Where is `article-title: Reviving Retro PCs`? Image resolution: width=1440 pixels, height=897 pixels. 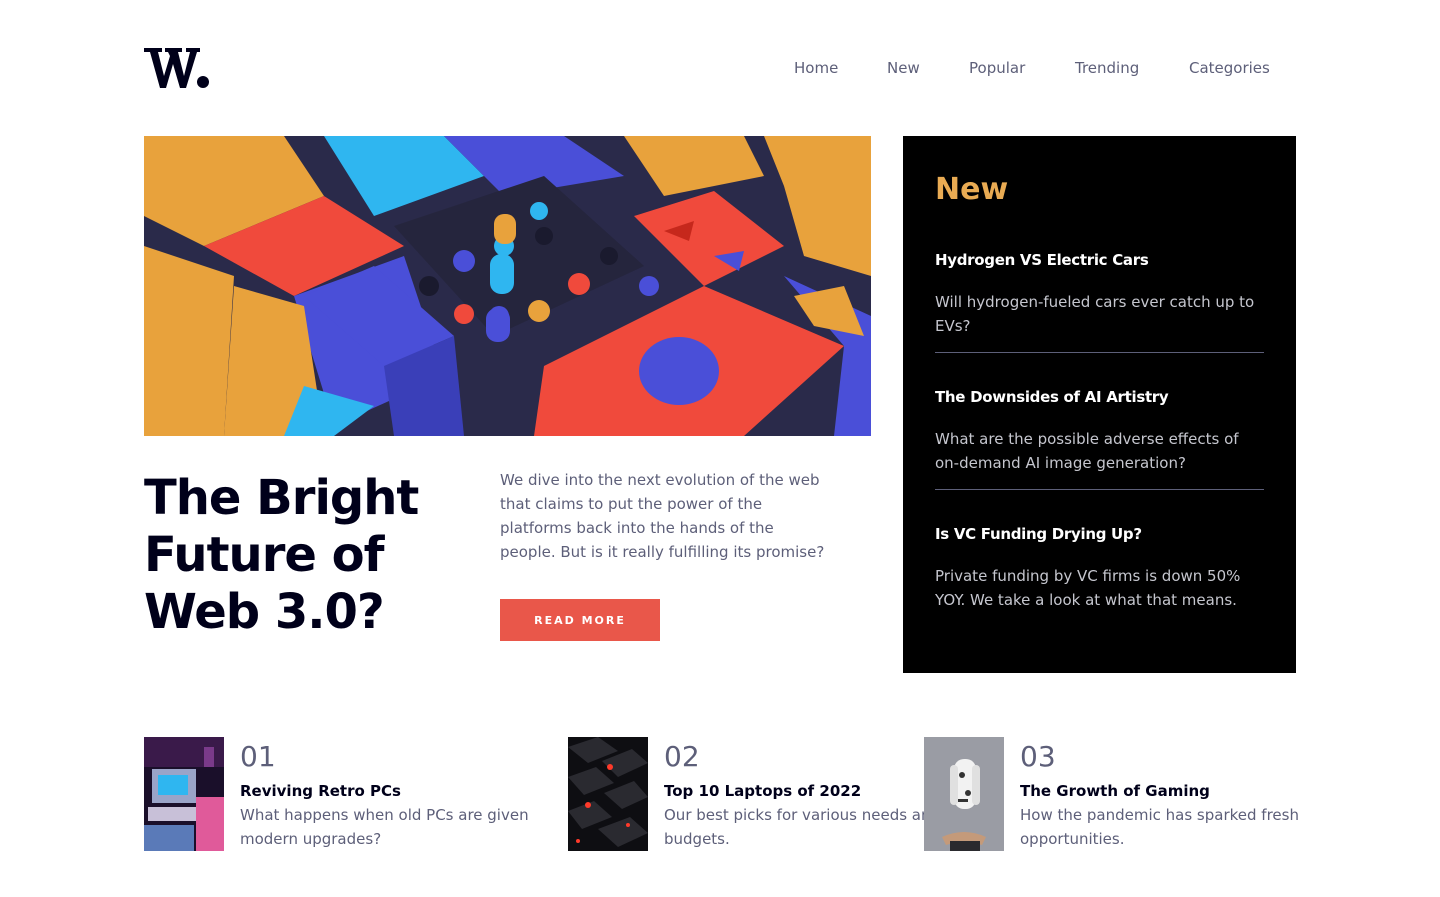
article-title: Reviving Retro PCs is located at coordinates (320, 791).